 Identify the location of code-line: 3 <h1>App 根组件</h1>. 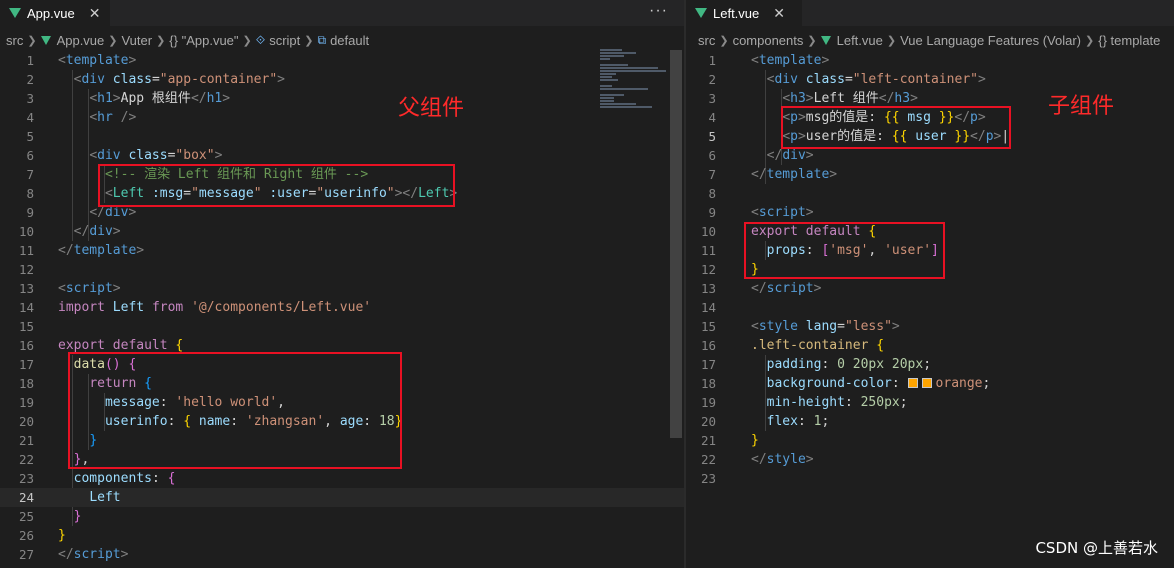
(342, 98).